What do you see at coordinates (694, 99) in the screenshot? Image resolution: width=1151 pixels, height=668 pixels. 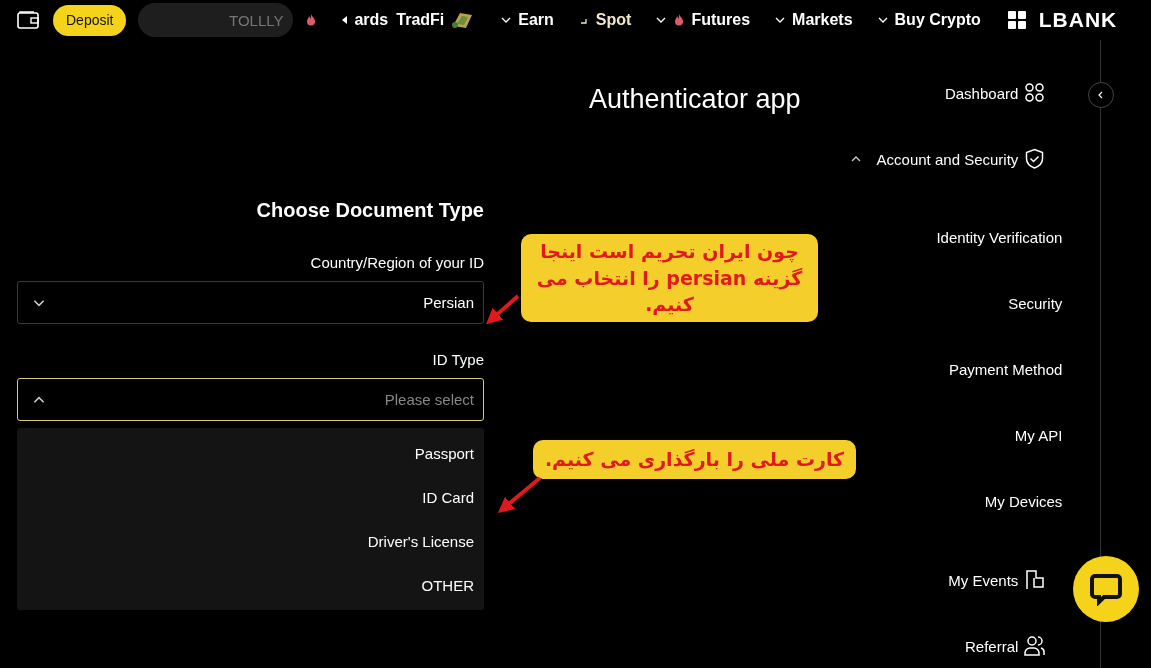 I see `page-title: Authenticator app` at bounding box center [694, 99].